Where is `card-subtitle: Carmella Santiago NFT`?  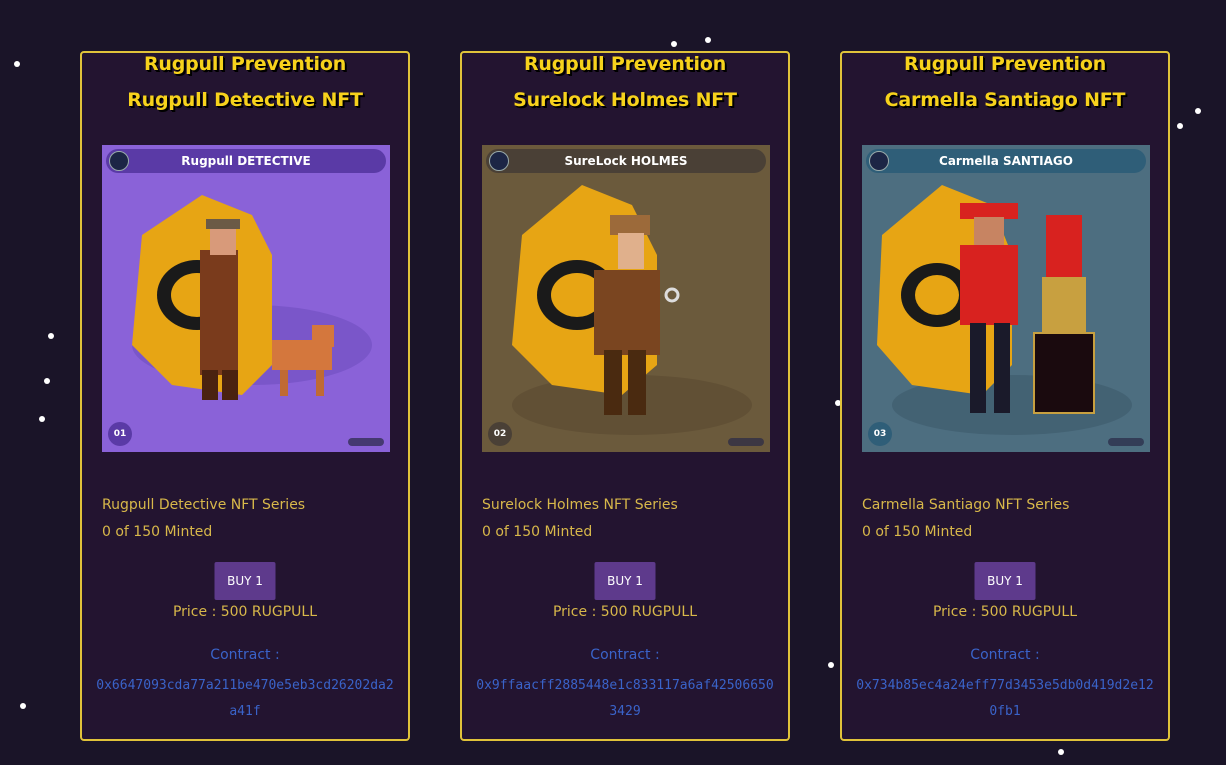 card-subtitle: Carmella Santiago NFT is located at coordinates (1005, 100).